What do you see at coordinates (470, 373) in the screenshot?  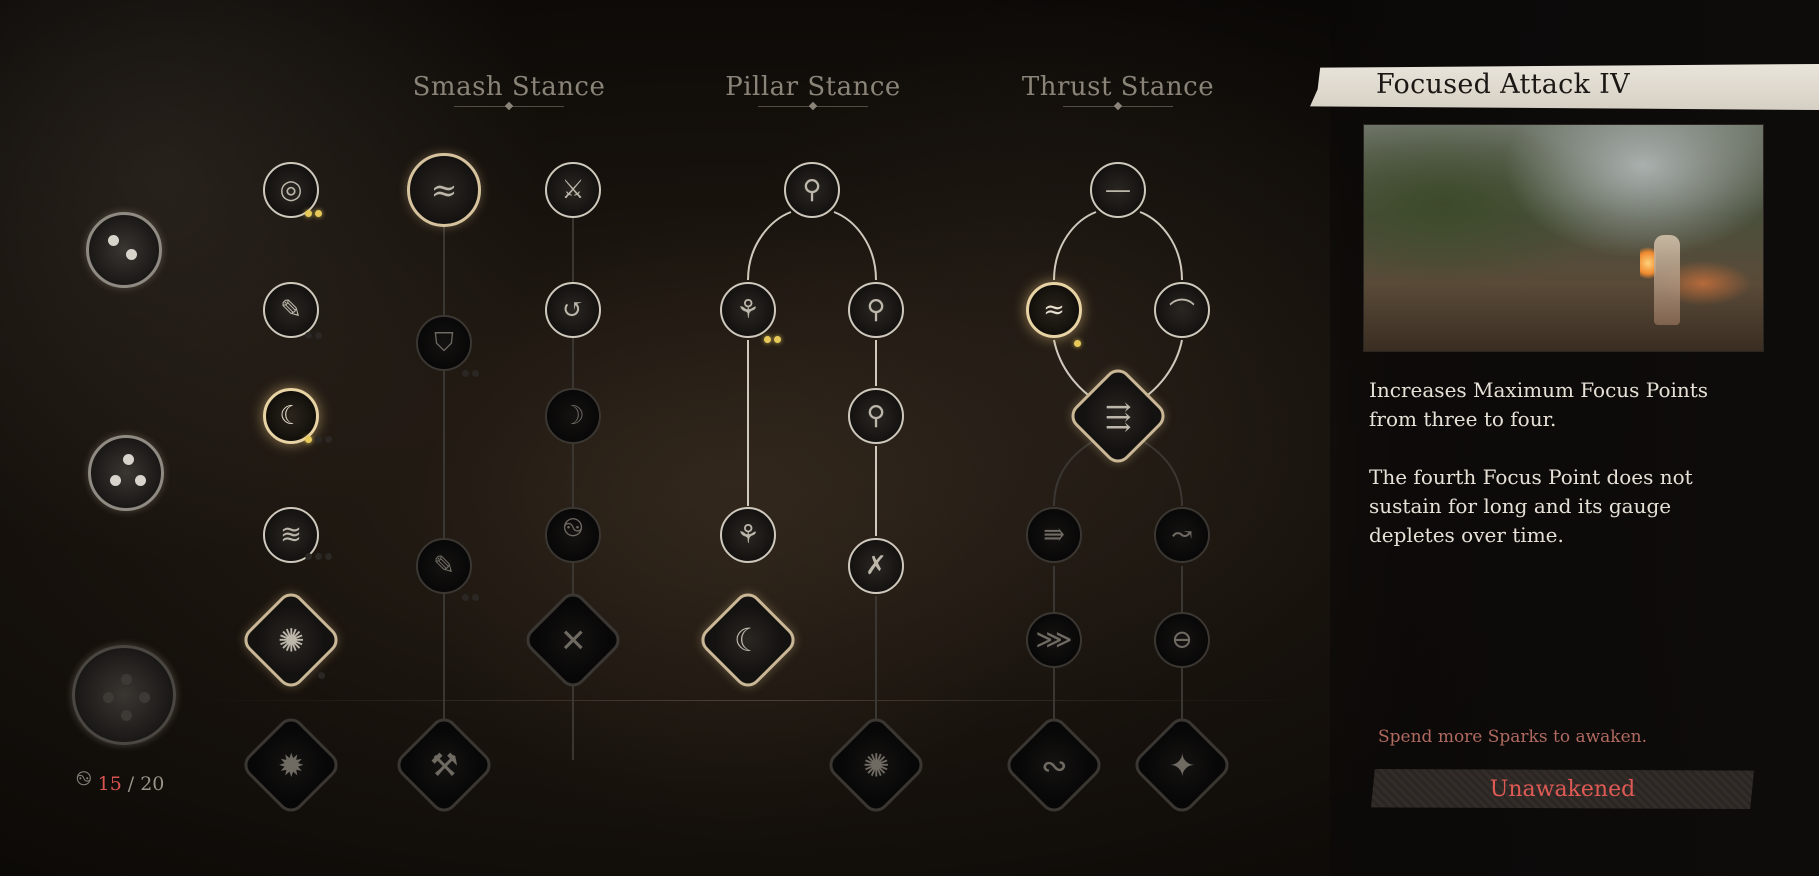 I see `cost-dots-smash-a2` at bounding box center [470, 373].